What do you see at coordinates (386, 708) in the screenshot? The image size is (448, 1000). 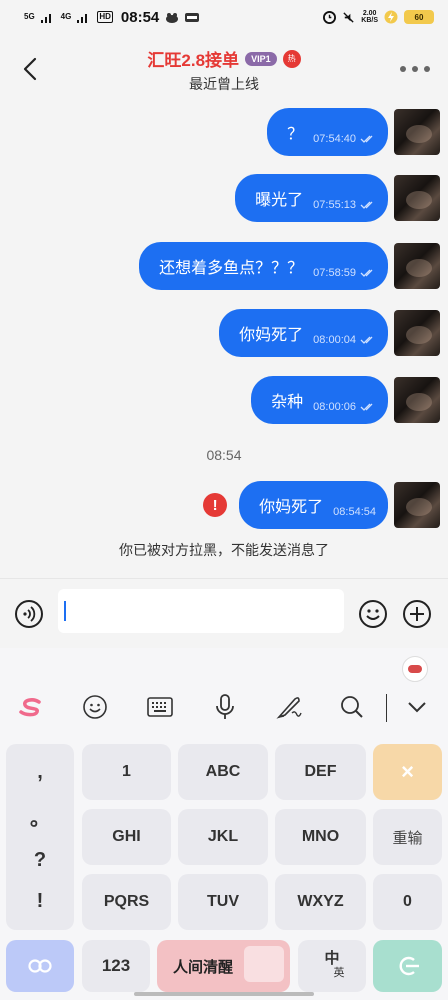 I see `toolbar-separator` at bounding box center [386, 708].